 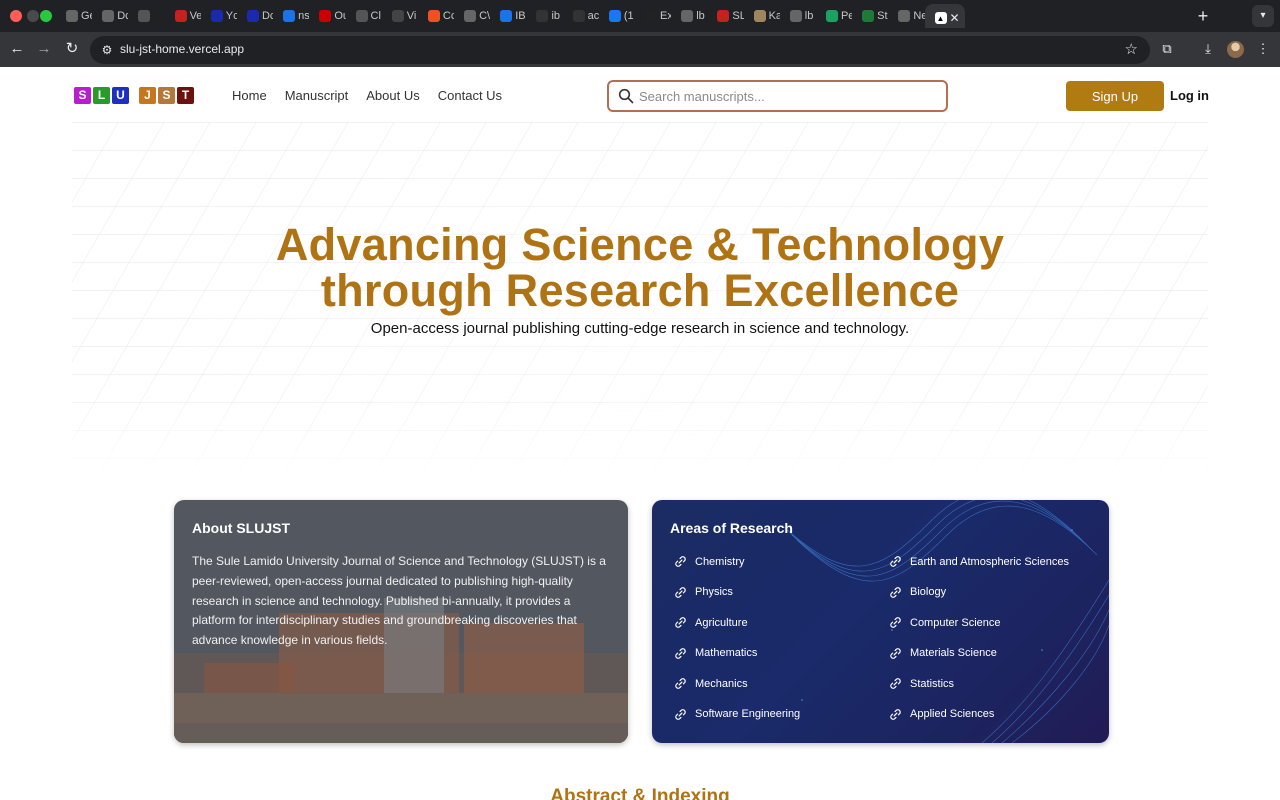 What do you see at coordinates (16, 16) in the screenshot?
I see `close-window-button` at bounding box center [16, 16].